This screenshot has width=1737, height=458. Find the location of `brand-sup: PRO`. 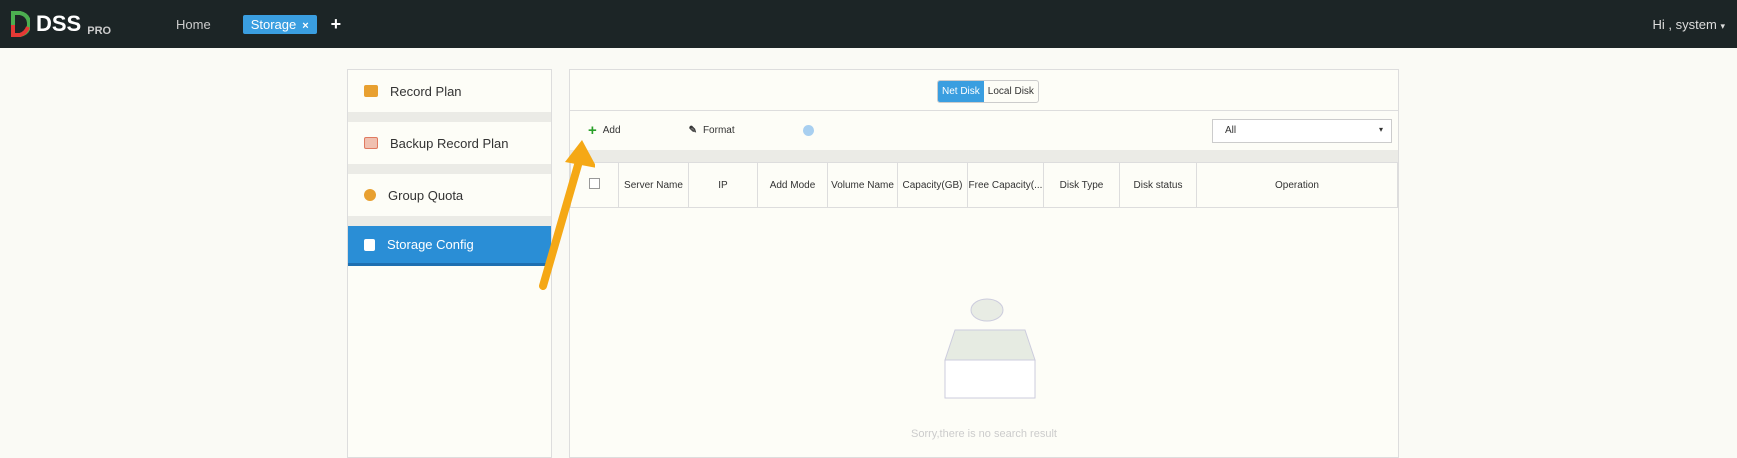

brand-sup: PRO is located at coordinates (99, 31).